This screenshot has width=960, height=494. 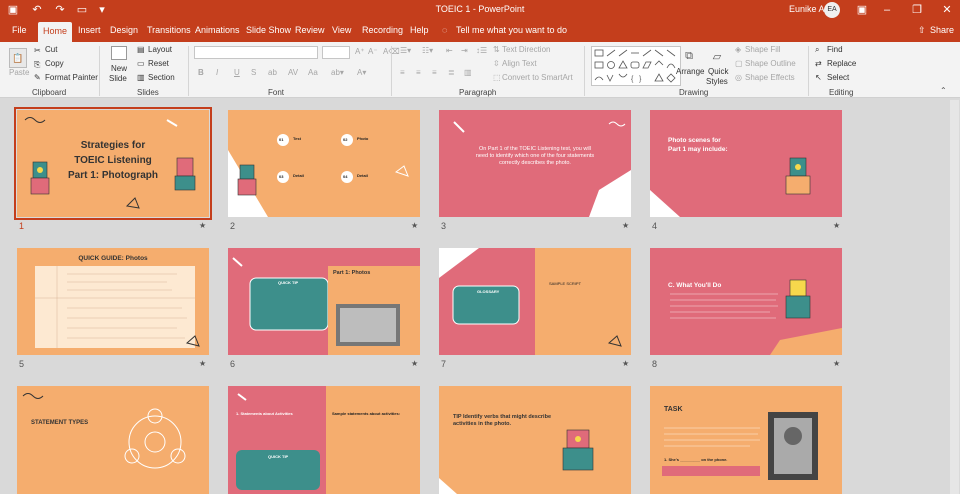 I want to click on replace-button: Replace, so click(x=841, y=63).